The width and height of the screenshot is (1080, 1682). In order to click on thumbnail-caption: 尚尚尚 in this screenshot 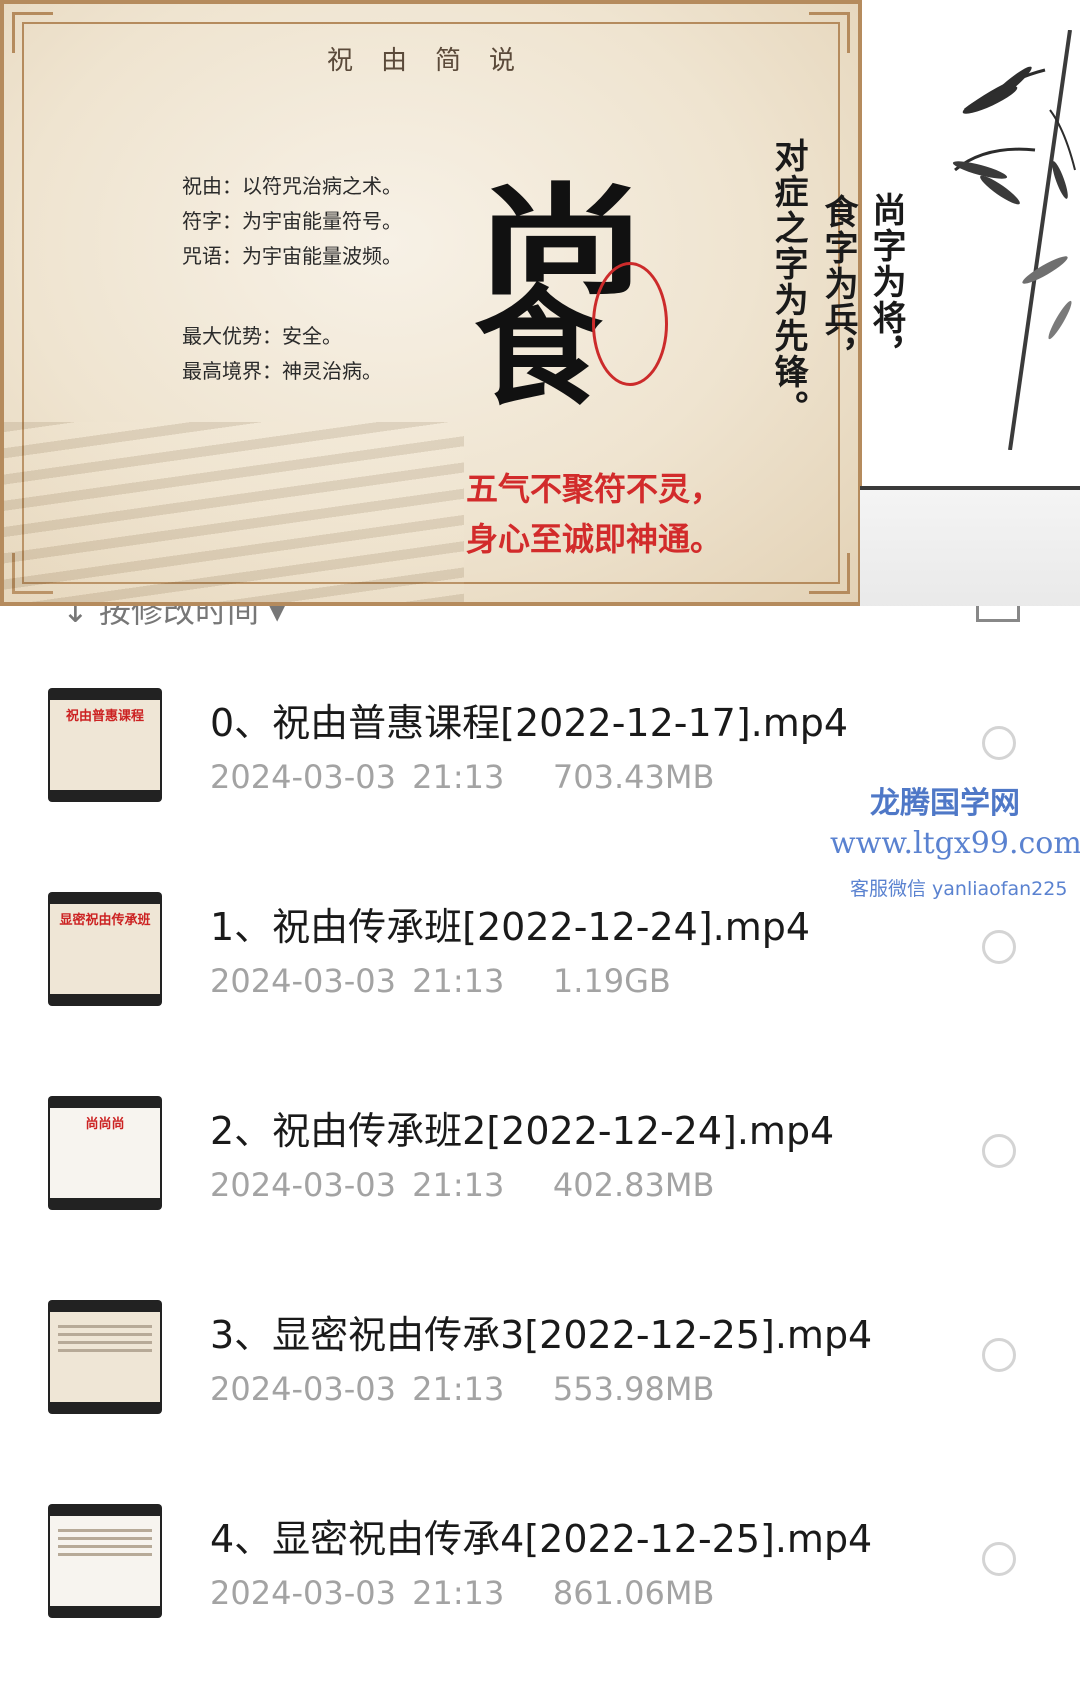, I will do `click(105, 1153)`.